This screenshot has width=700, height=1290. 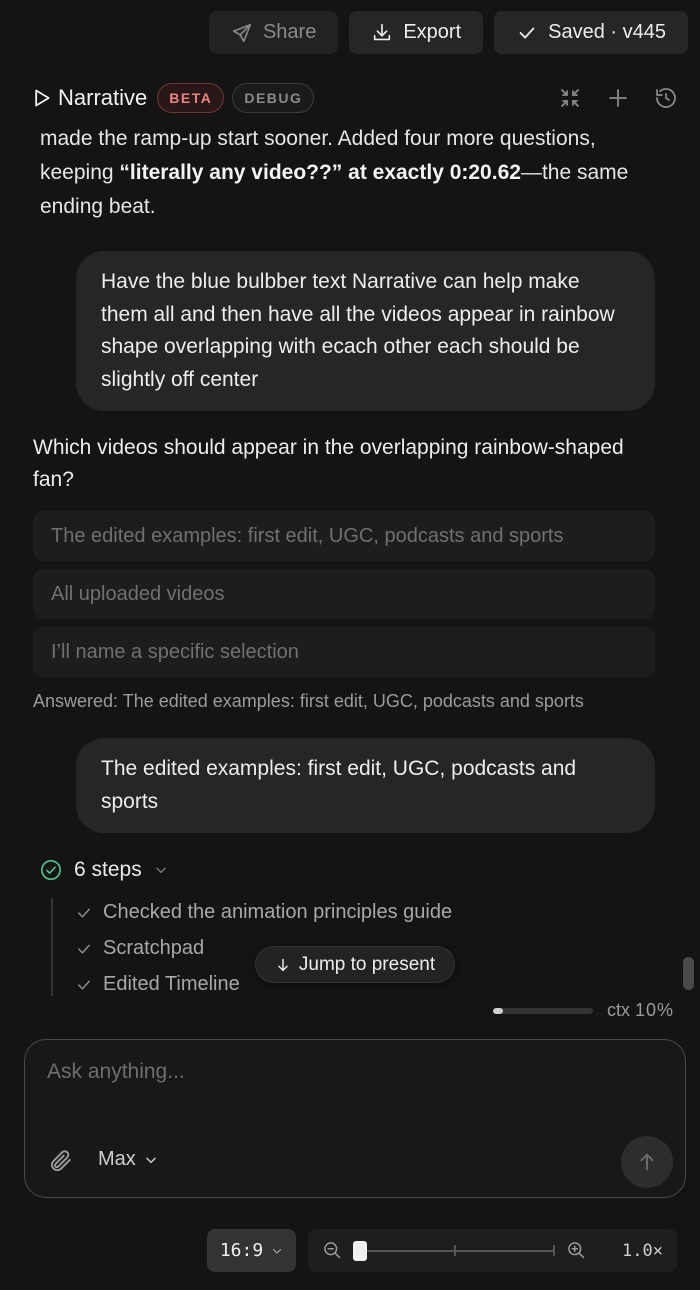 I want to click on step-item: Edited Timeline, so click(x=157, y=984).